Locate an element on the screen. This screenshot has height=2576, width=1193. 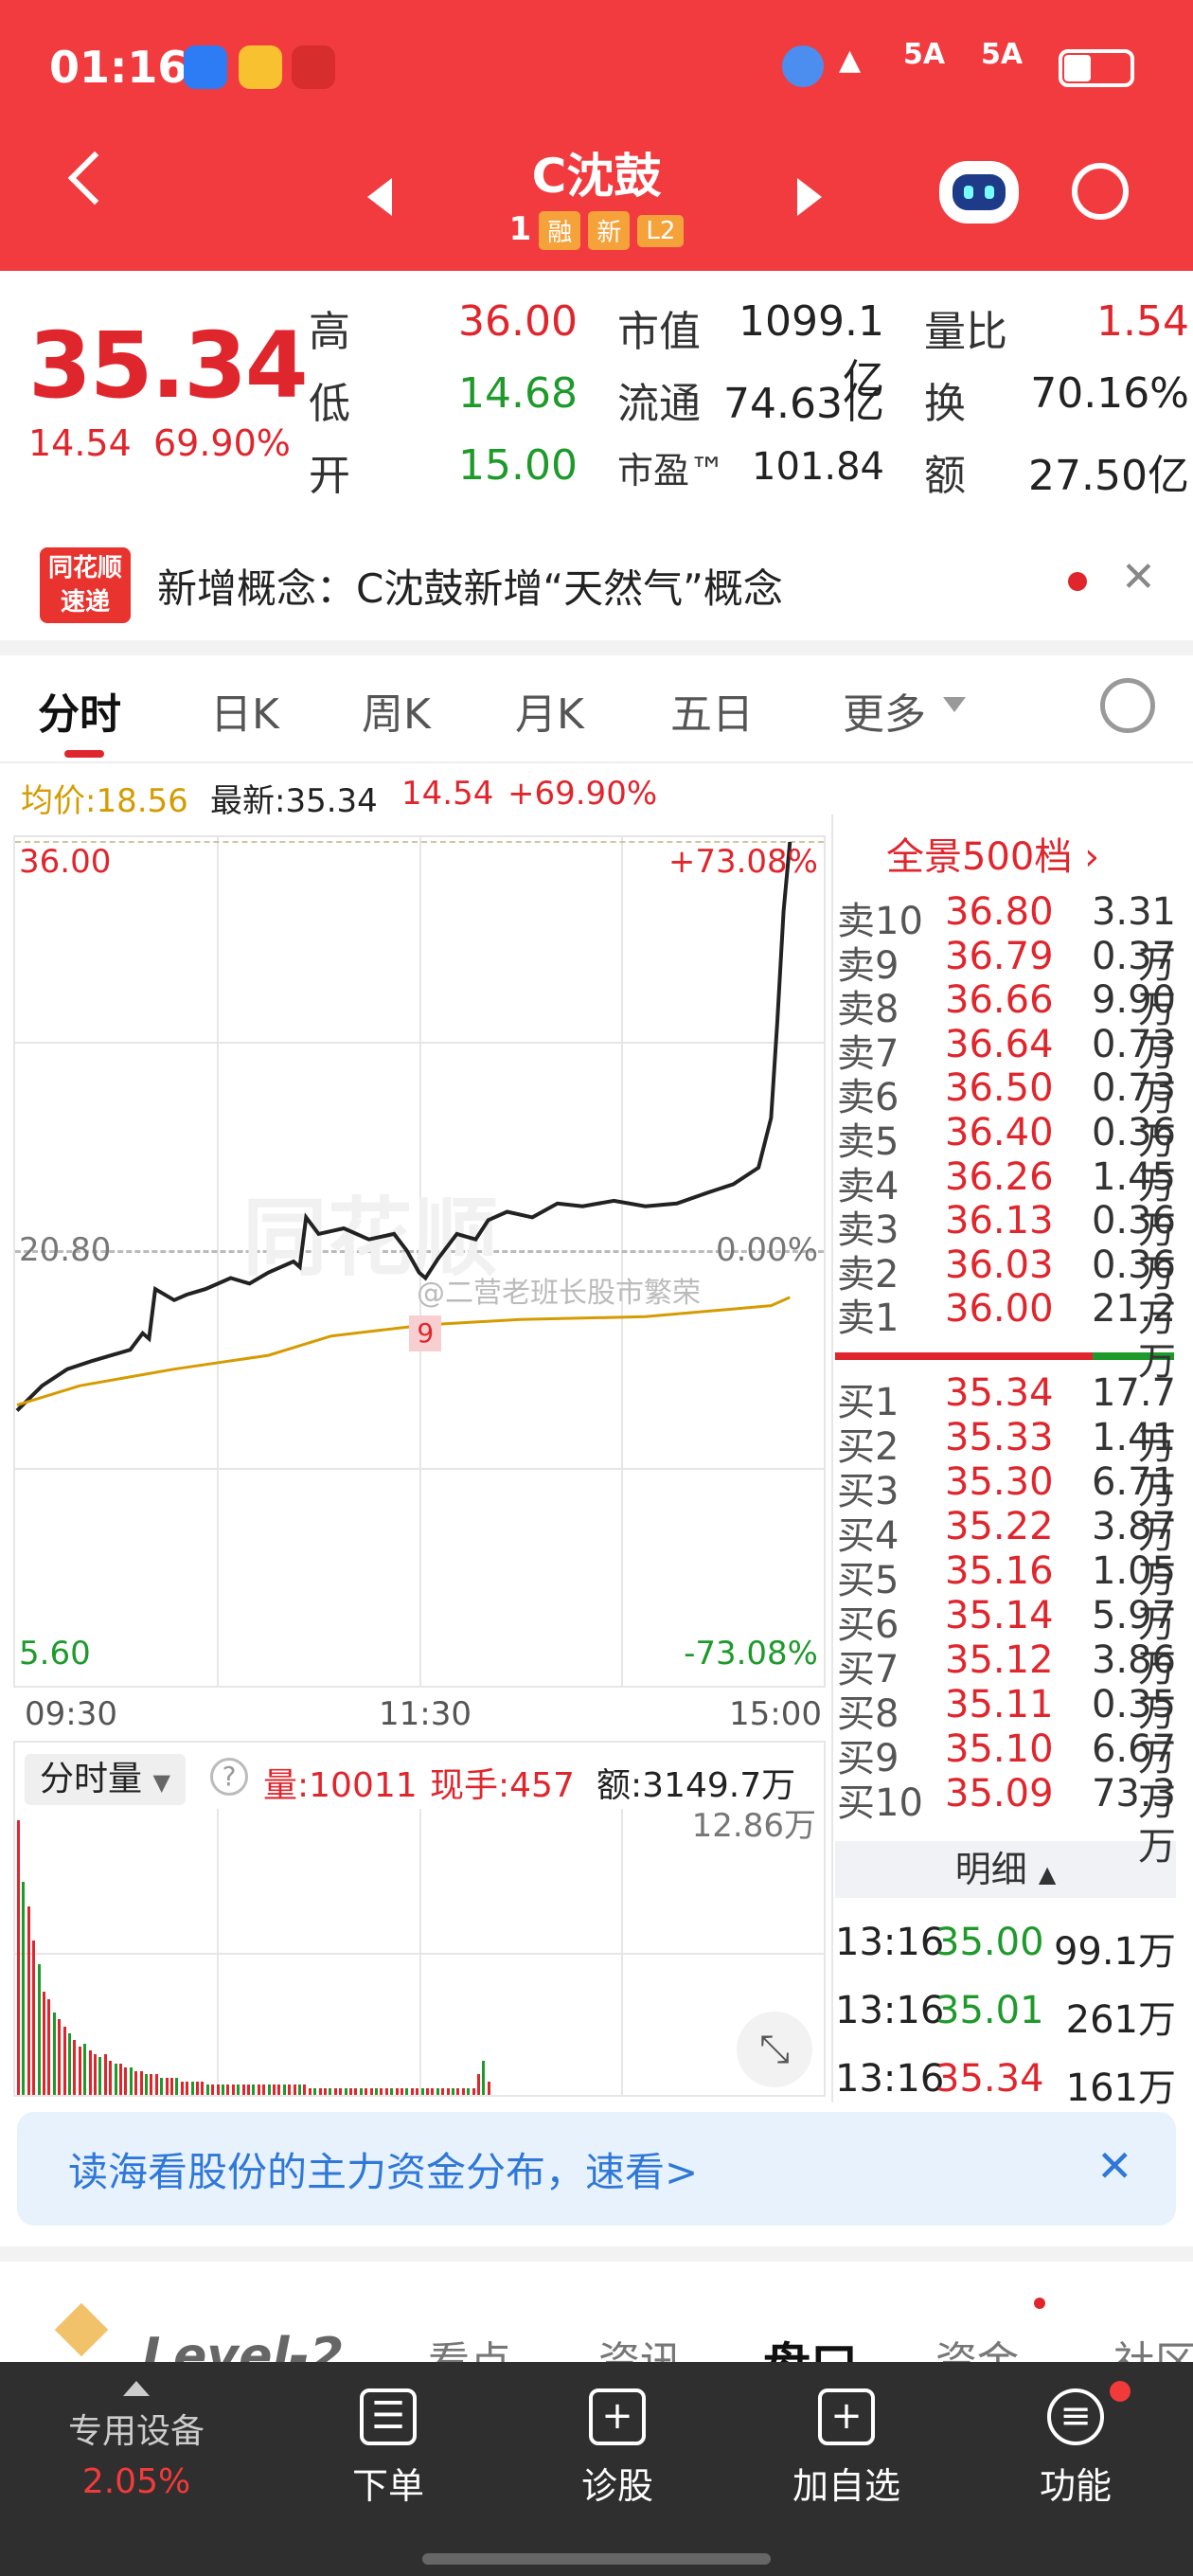
x-tick-1130: 11:30 is located at coordinates (425, 1714).